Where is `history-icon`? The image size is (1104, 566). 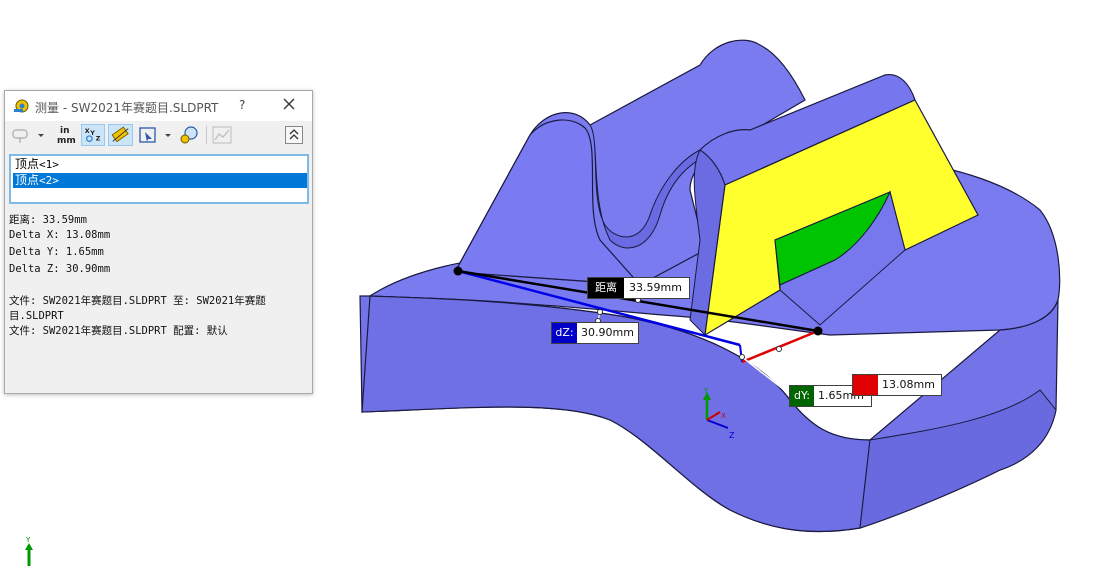 history-icon is located at coordinates (222, 135).